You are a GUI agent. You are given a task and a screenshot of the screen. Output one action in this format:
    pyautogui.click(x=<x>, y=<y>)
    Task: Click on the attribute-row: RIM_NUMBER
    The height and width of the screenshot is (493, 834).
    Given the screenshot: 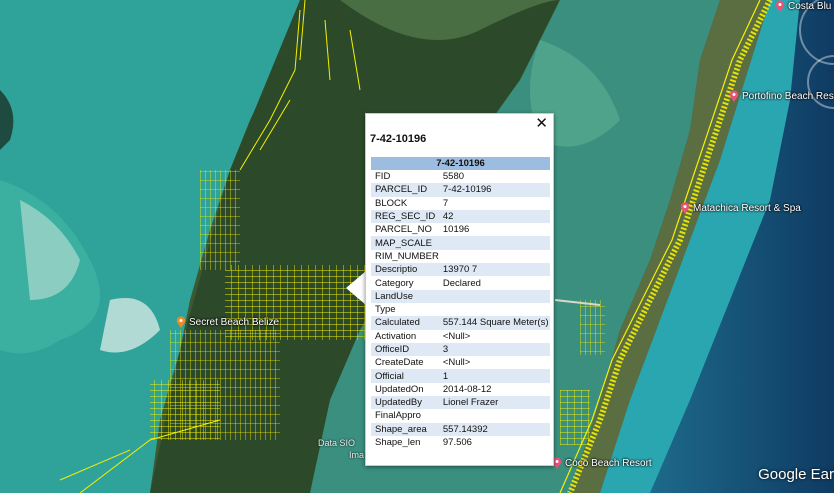 What is the action you would take?
    pyautogui.click(x=460, y=256)
    